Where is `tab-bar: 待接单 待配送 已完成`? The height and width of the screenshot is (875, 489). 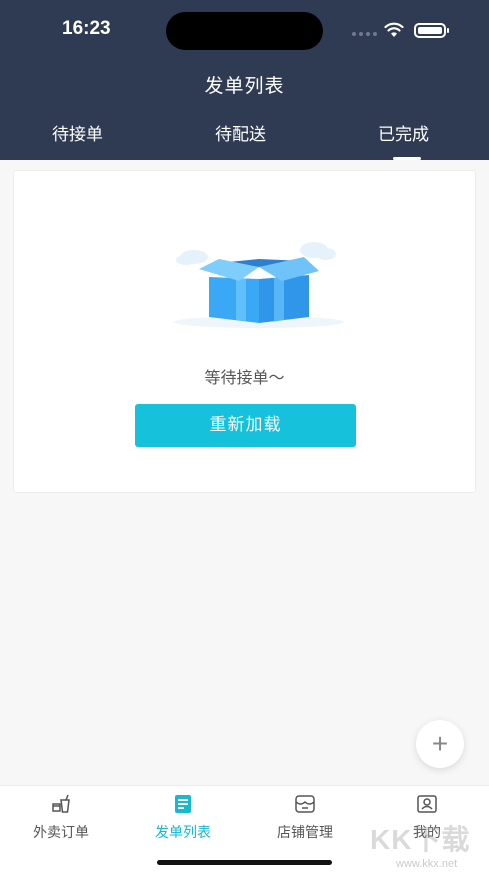 tab-bar: 待接单 待配送 已完成 is located at coordinates (244, 140).